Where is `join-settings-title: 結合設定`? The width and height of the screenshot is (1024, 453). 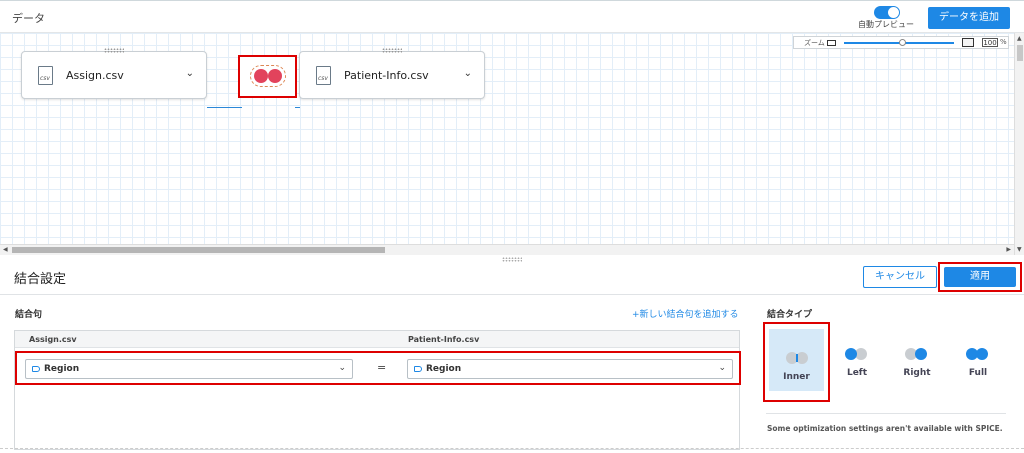 join-settings-title: 結合設定 is located at coordinates (40, 279).